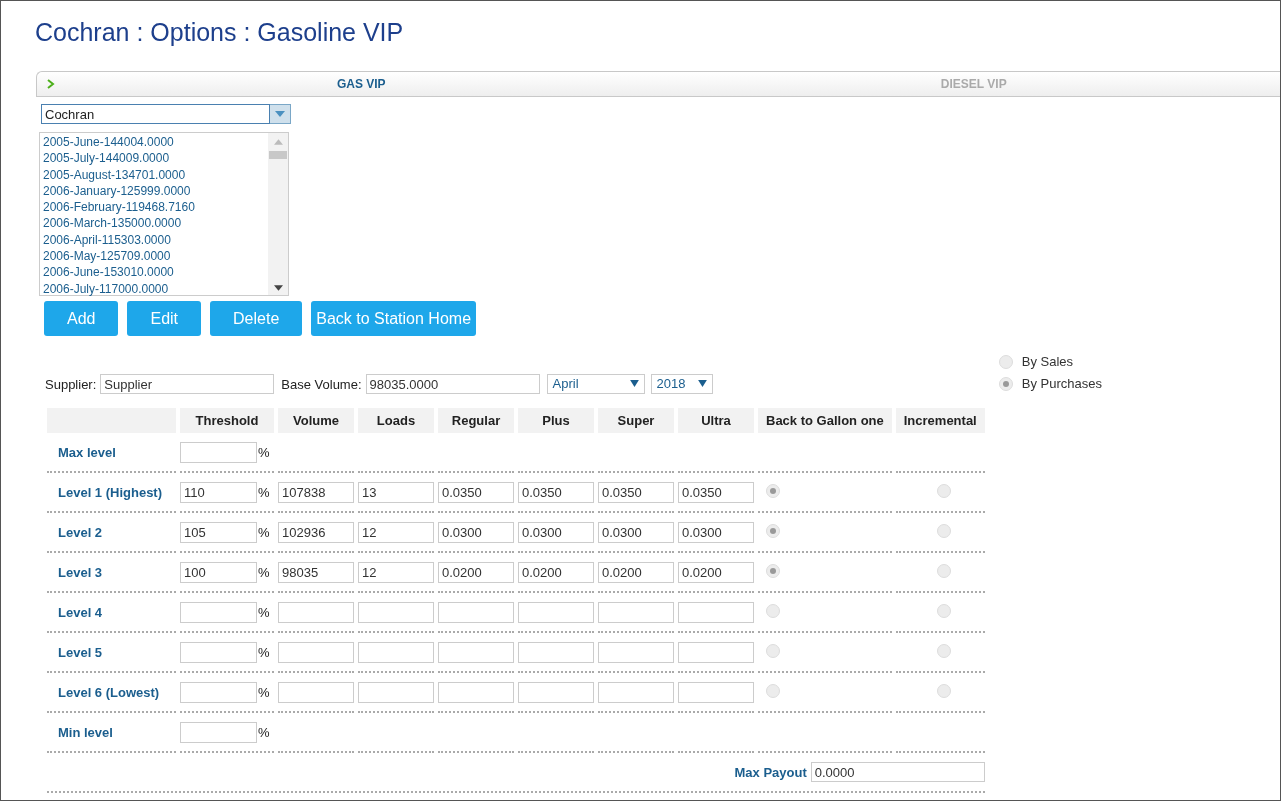 The width and height of the screenshot is (1283, 803). Describe the element at coordinates (278, 155) in the screenshot. I see `scrollbar-thumb` at that location.